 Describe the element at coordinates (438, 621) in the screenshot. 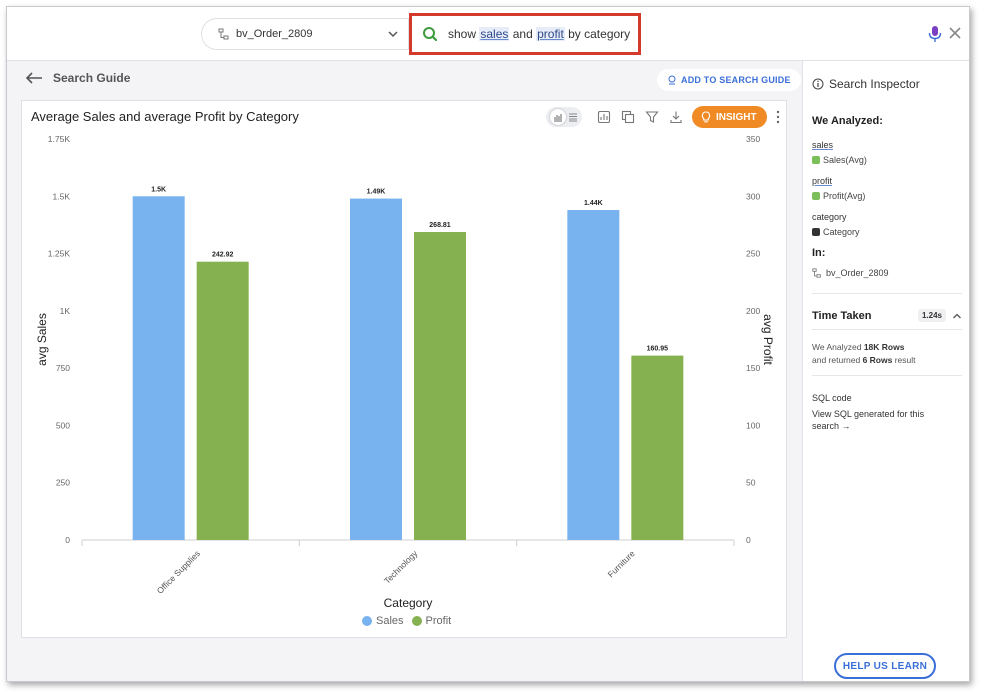

I see `legend-label-profit: Profit` at that location.